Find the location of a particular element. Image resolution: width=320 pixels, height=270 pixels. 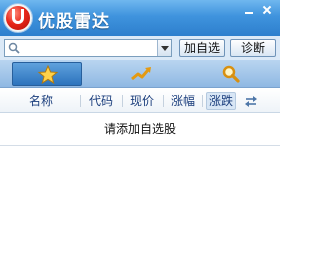

app-title: 优股雷达 is located at coordinates (74, 22).